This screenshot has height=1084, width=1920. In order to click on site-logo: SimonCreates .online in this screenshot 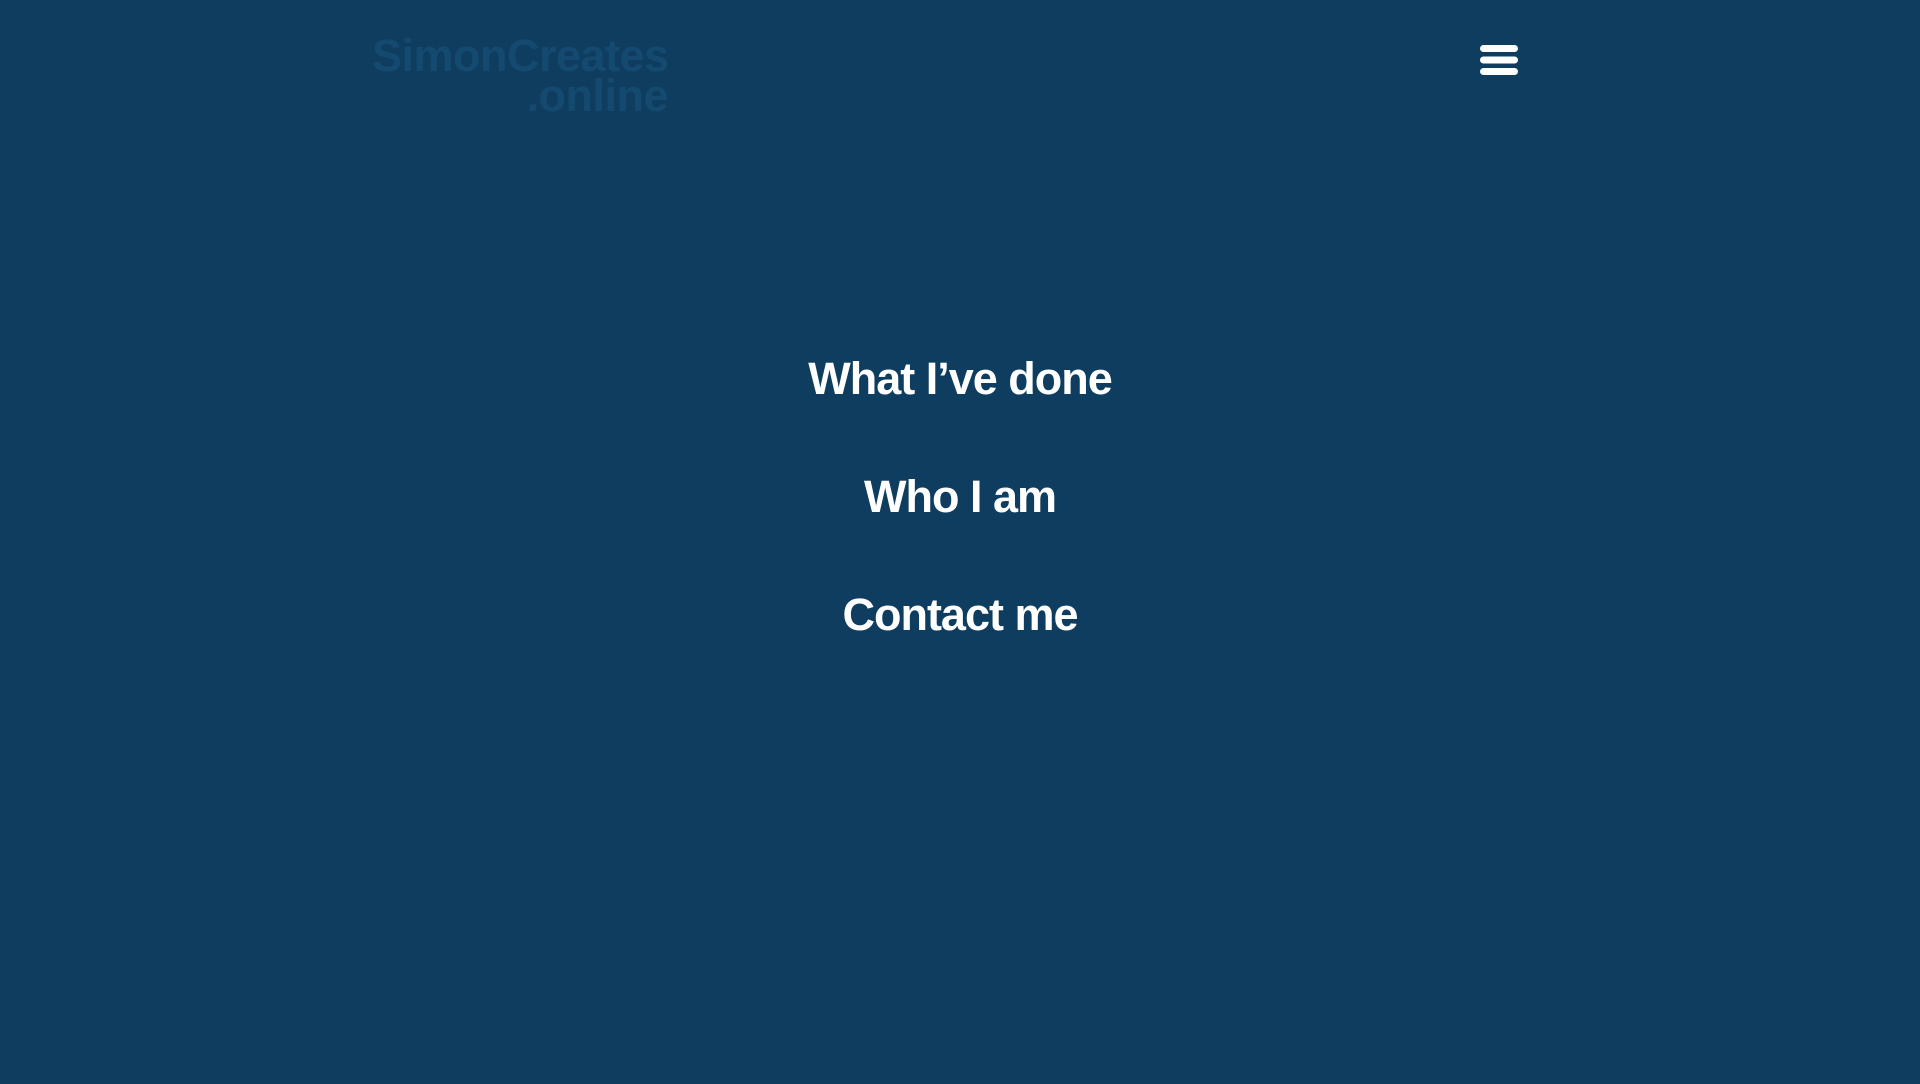, I will do `click(520, 77)`.